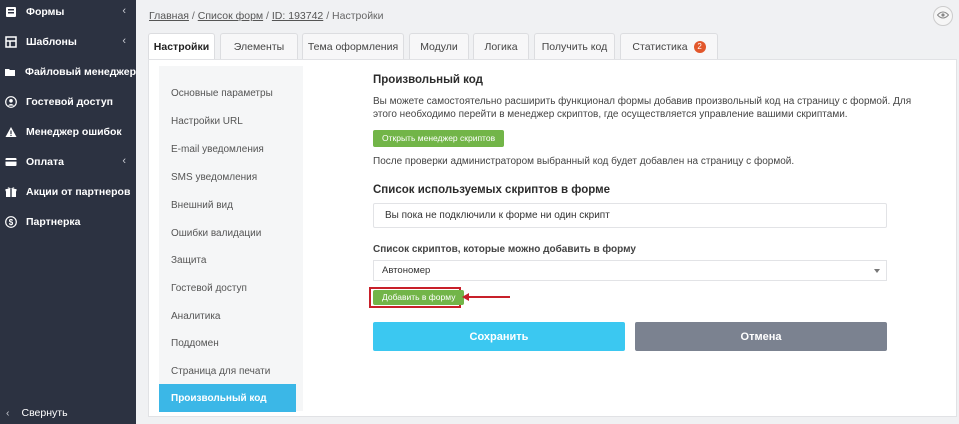 The height and width of the screenshot is (424, 959). What do you see at coordinates (78, 192) in the screenshot?
I see `sidebar-item-label: Акции от партнеров` at bounding box center [78, 192].